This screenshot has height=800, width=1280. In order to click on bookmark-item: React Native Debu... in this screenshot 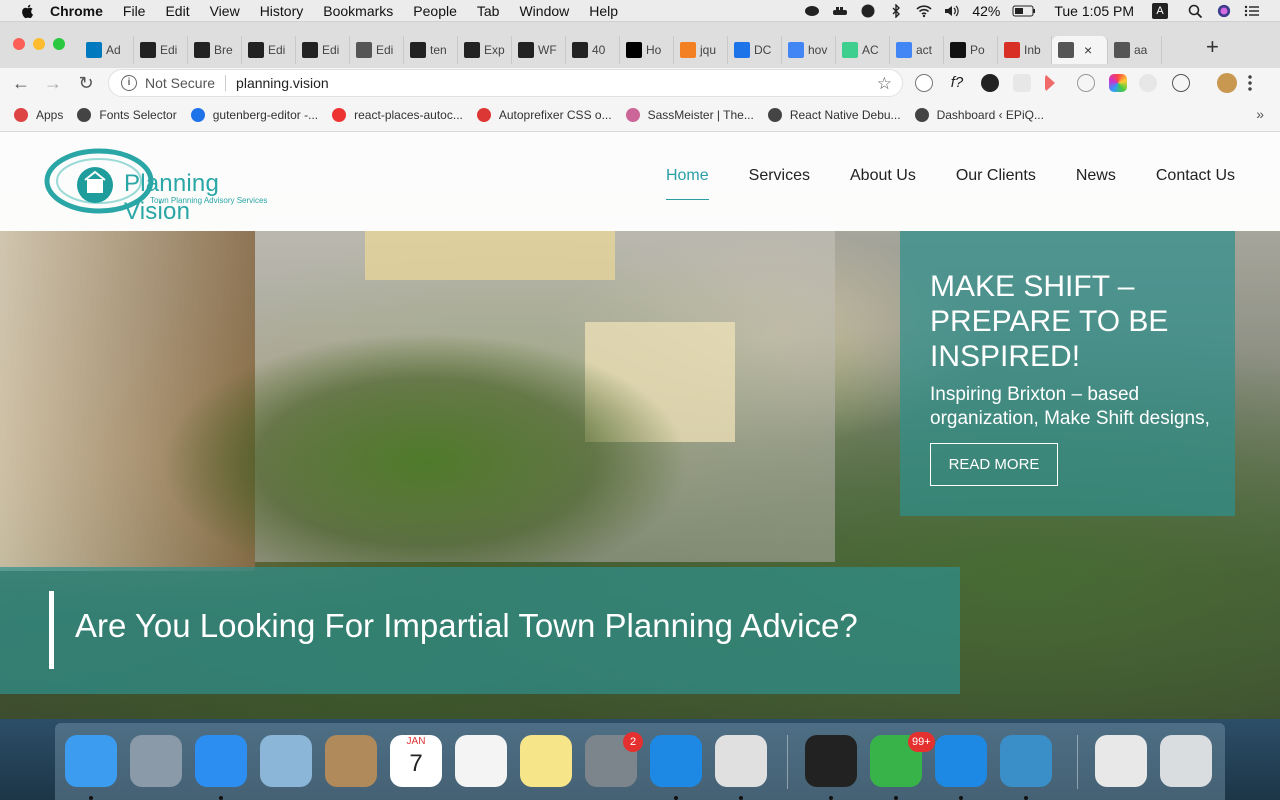, I will do `click(834, 114)`.